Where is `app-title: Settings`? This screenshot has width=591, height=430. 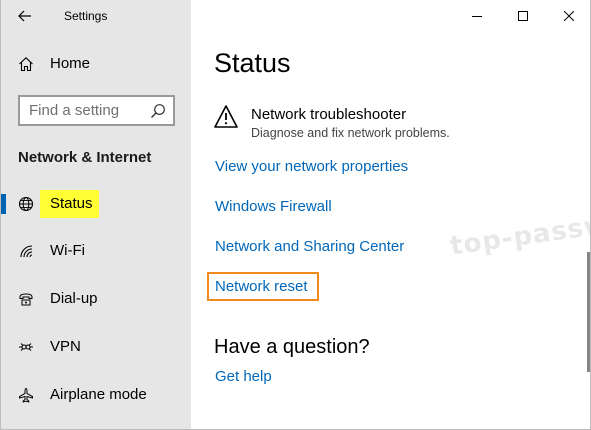 app-title: Settings is located at coordinates (86, 16).